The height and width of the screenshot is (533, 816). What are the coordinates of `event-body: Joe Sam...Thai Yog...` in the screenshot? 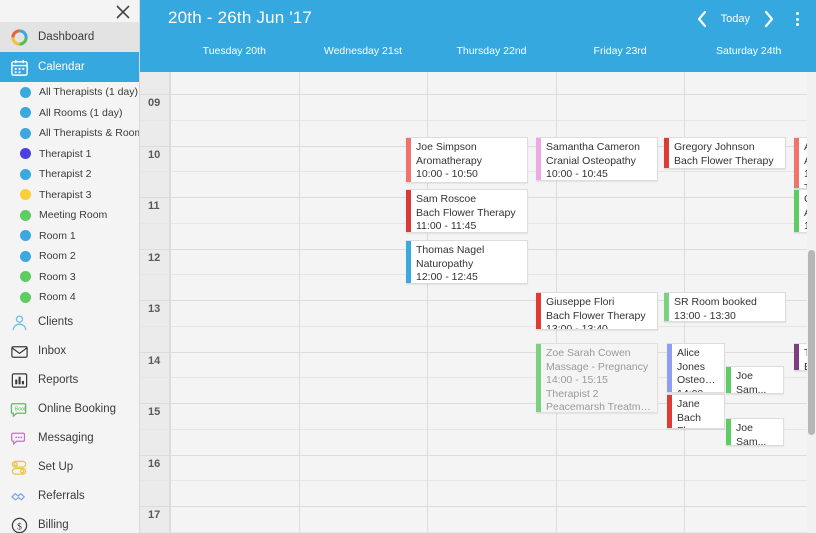 It's located at (757, 380).